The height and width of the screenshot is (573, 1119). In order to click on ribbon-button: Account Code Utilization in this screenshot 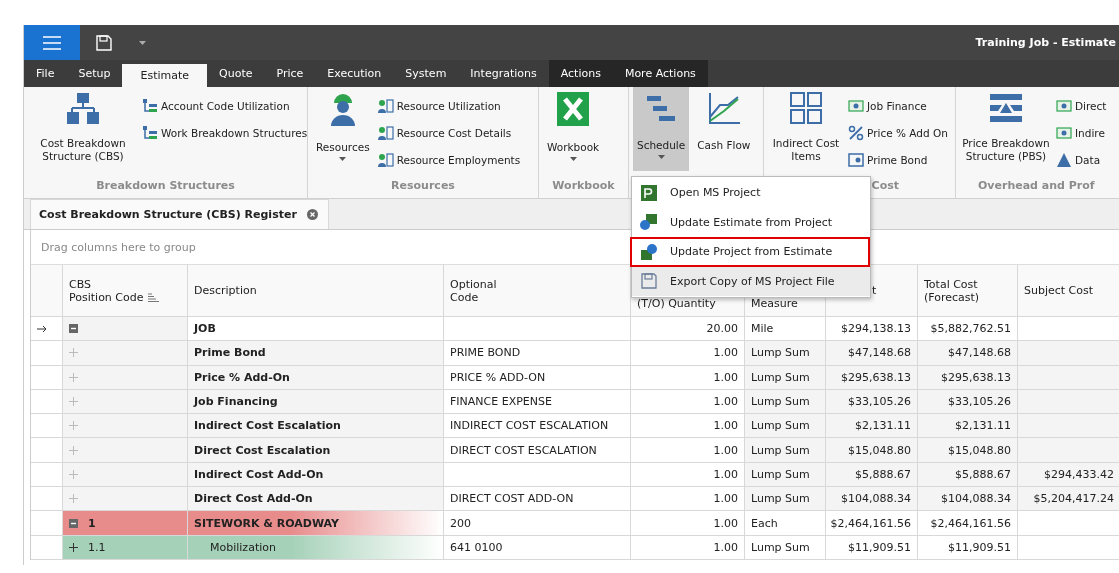, I will do `click(225, 106)`.